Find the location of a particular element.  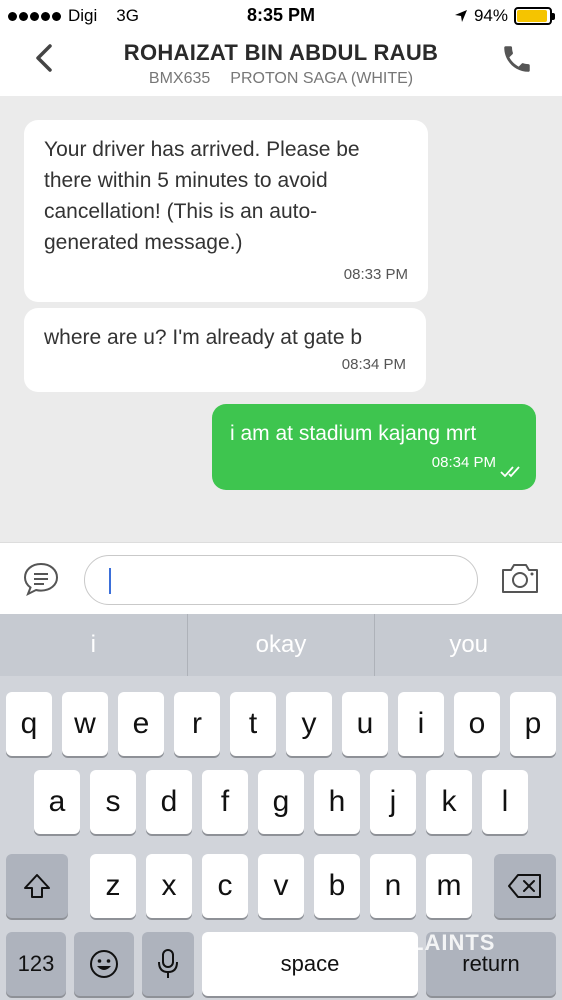

key-w: w is located at coordinates (85, 724).